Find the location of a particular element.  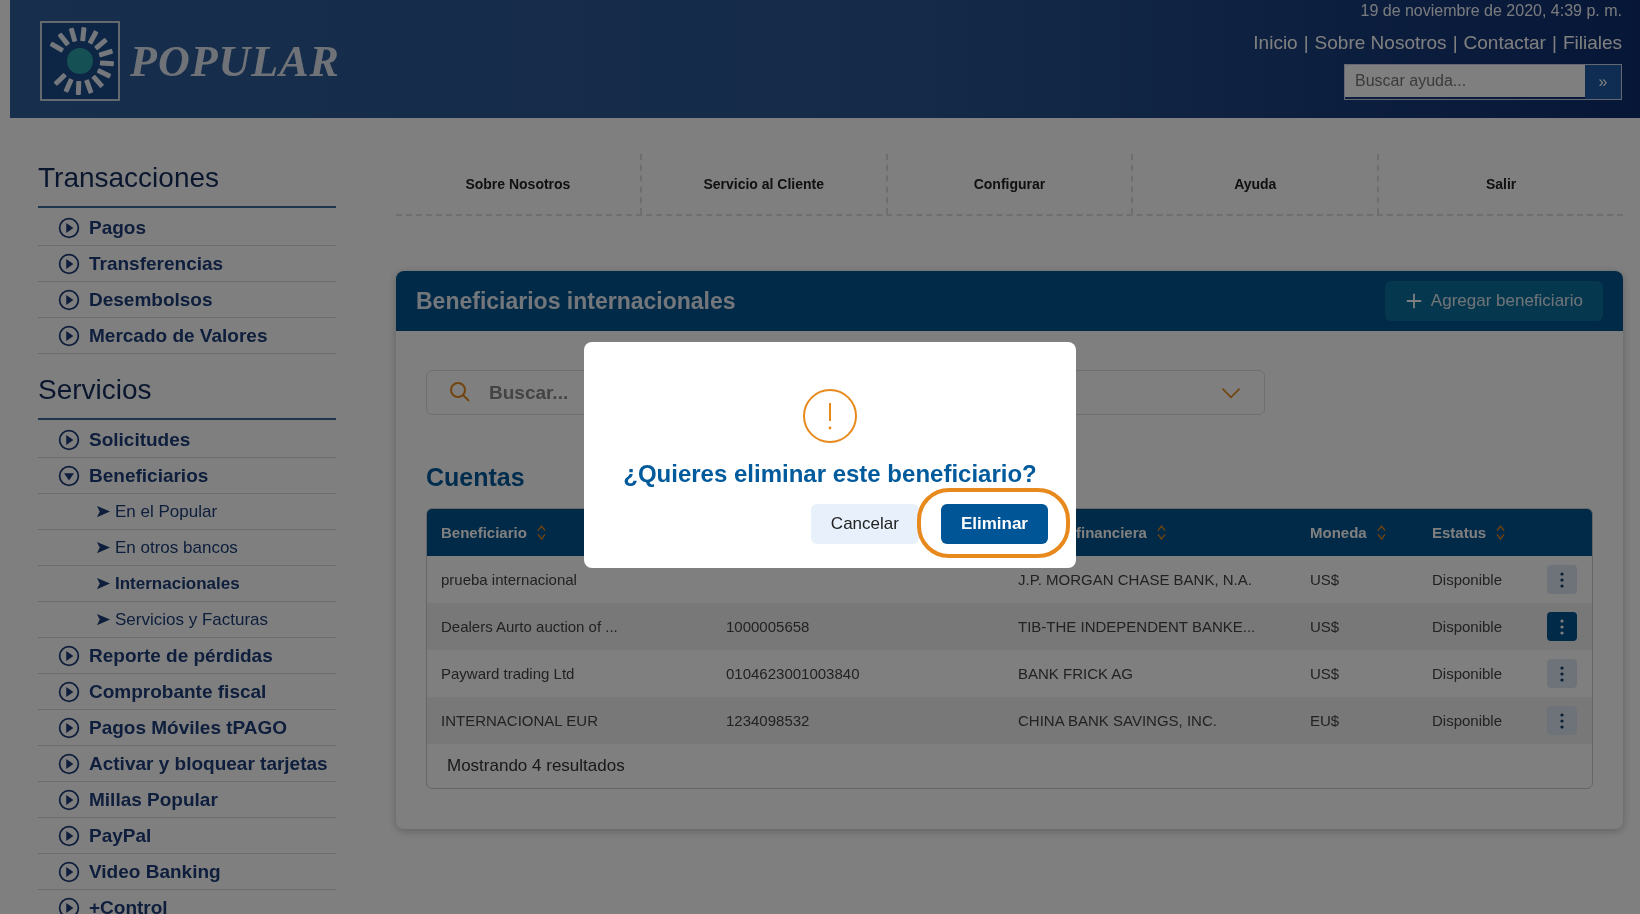

section-title: Cuentas is located at coordinates (475, 477).